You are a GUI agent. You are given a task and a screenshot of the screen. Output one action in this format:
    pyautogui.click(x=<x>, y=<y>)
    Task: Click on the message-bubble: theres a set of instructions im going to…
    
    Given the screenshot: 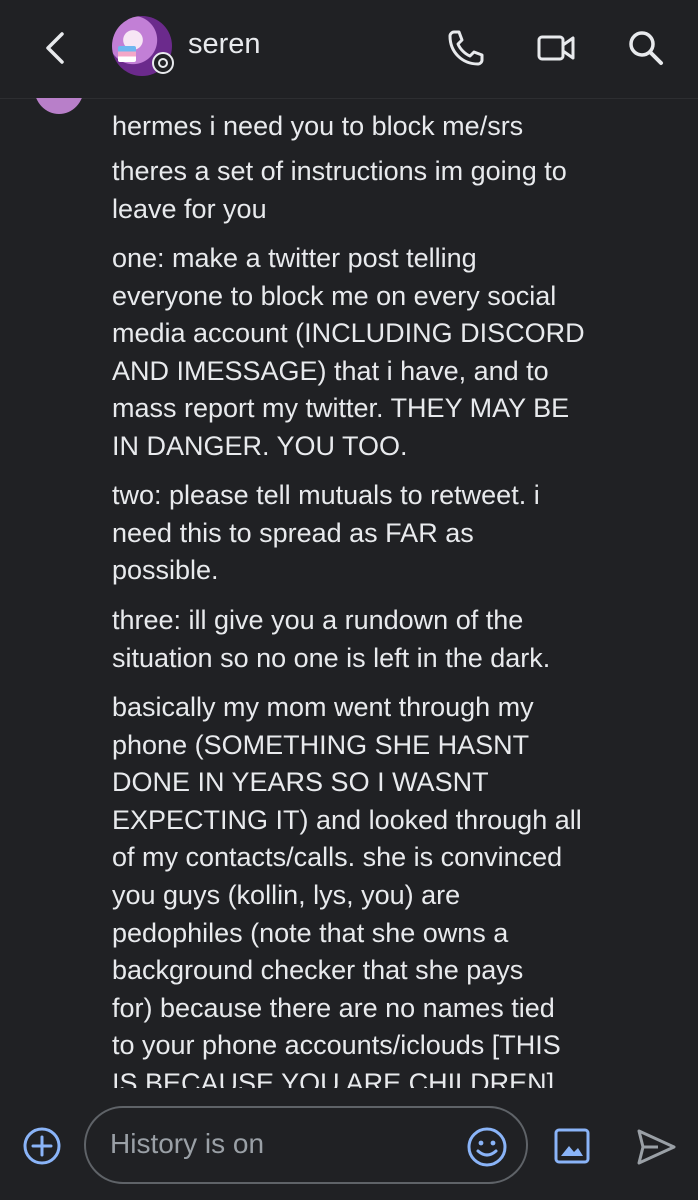 What is the action you would take?
    pyautogui.click(x=392, y=190)
    